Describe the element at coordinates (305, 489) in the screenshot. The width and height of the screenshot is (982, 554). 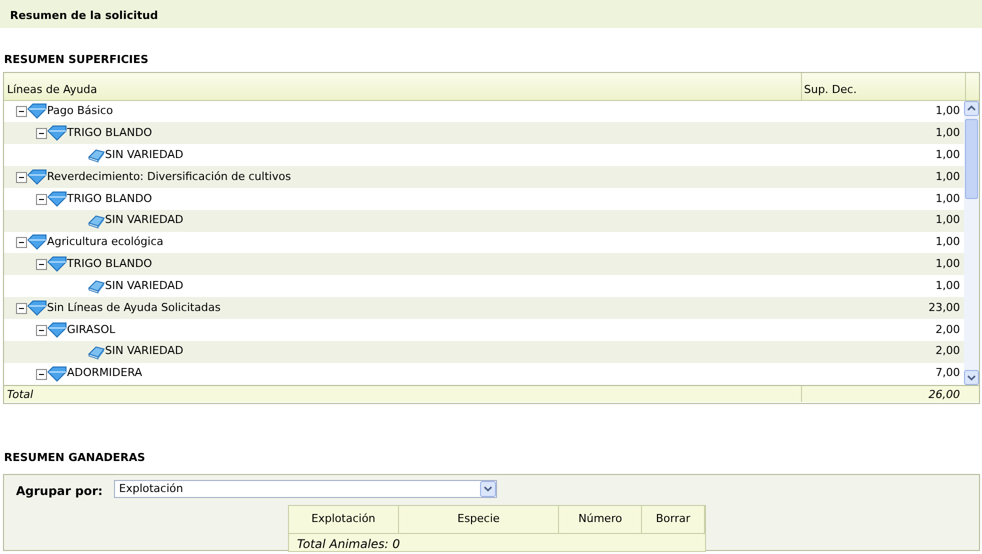
I see `group-by-dropdown: Explotación` at that location.